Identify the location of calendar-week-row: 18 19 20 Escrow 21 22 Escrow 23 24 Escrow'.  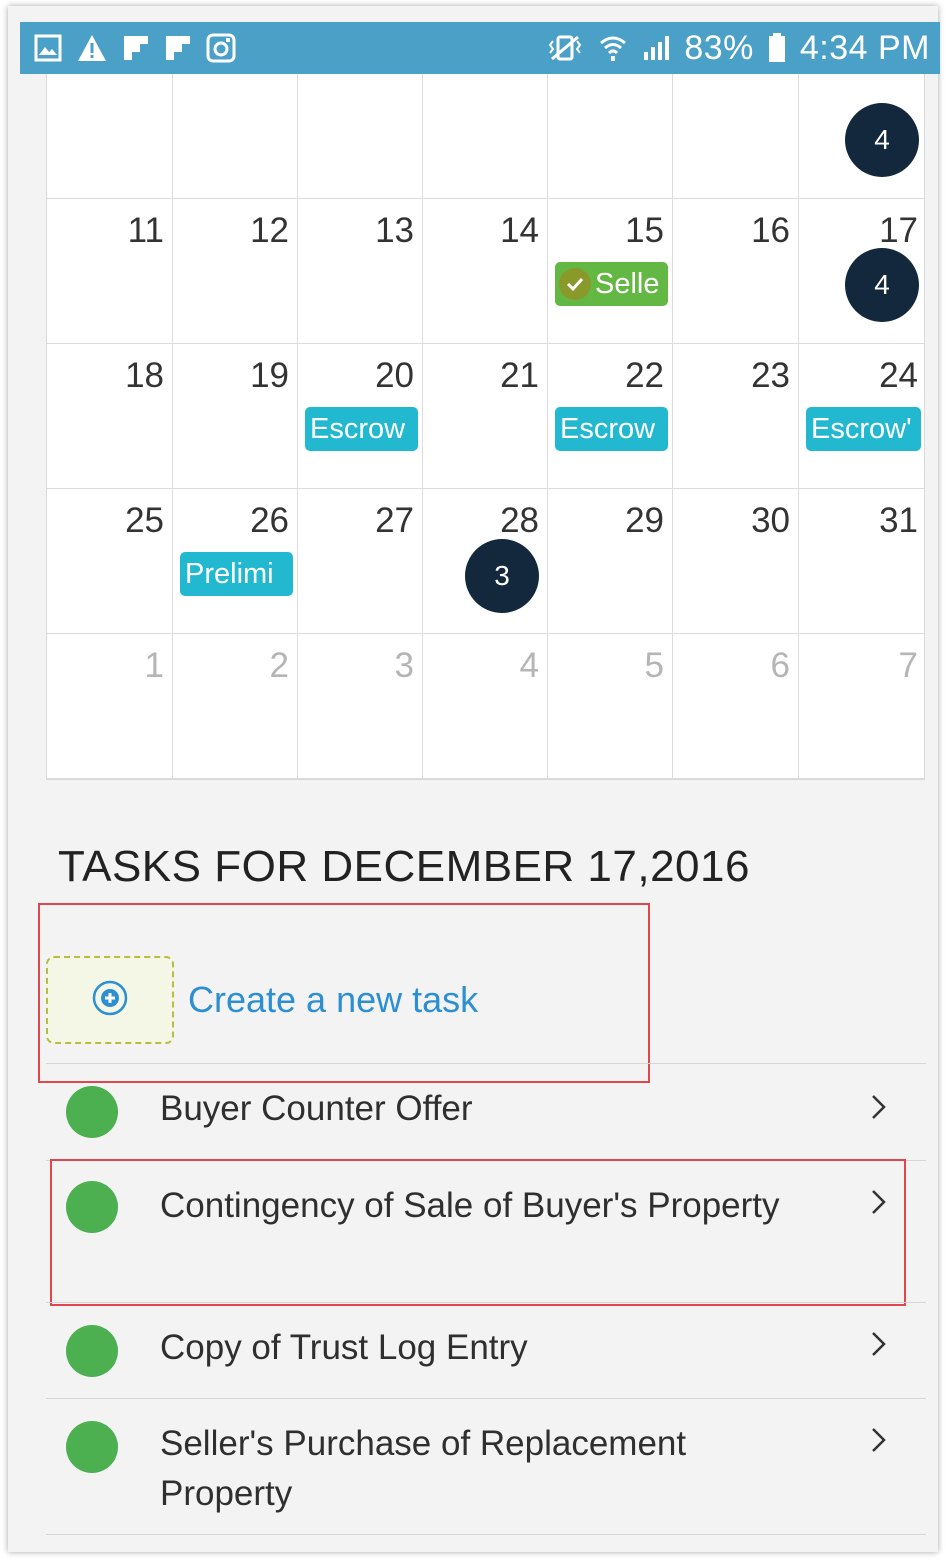
(485, 416).